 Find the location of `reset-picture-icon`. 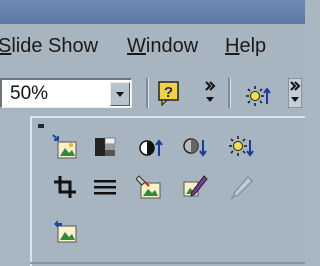

reset-picture-icon is located at coordinates (65, 231).